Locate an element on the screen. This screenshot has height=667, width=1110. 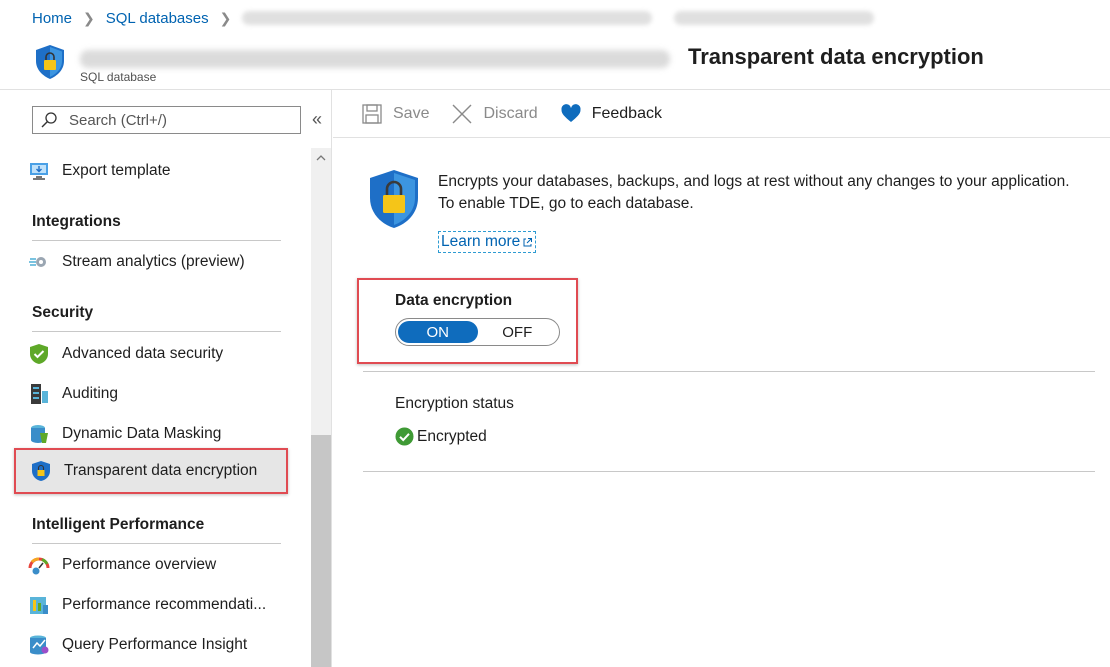
sidebar-item-label: Advanced data security is located at coordinates (143, 353).